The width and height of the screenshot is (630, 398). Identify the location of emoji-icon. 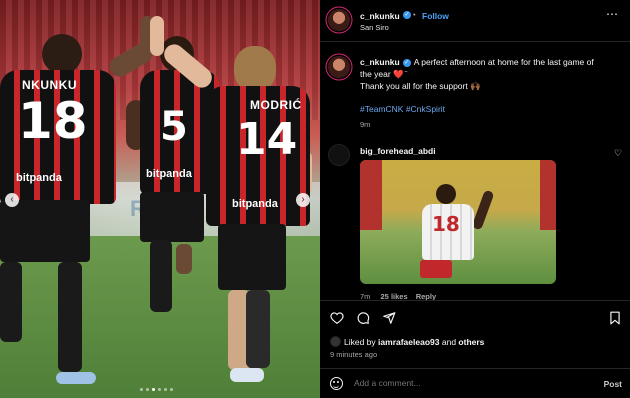
(336, 383).